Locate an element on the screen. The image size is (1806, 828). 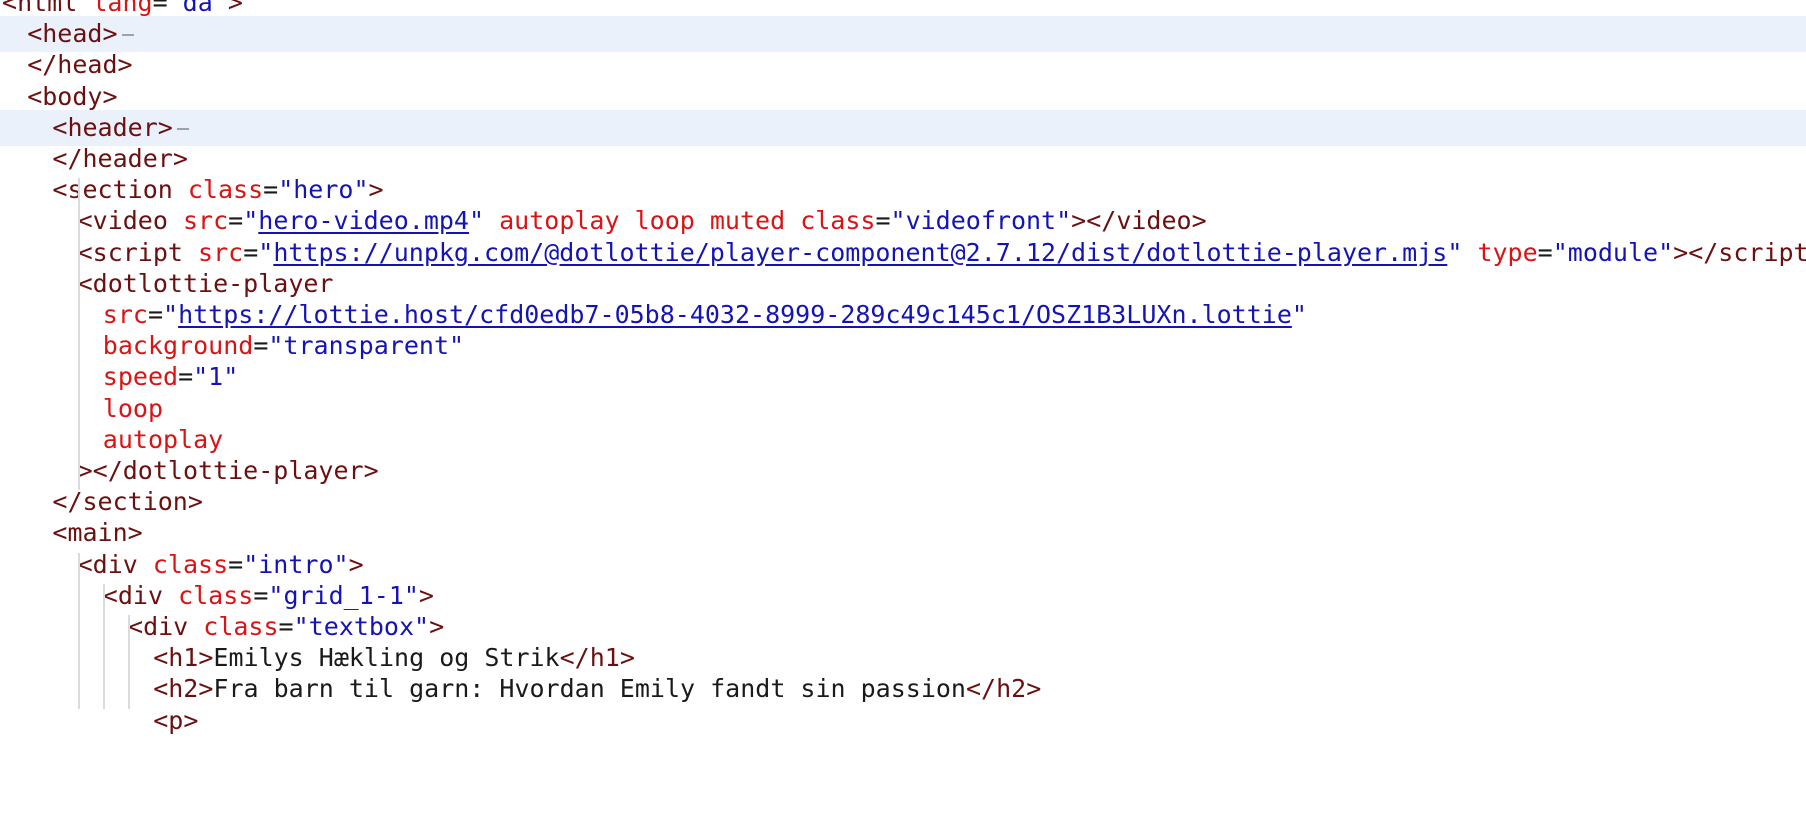
code-token: "videofront" is located at coordinates (981, 221).